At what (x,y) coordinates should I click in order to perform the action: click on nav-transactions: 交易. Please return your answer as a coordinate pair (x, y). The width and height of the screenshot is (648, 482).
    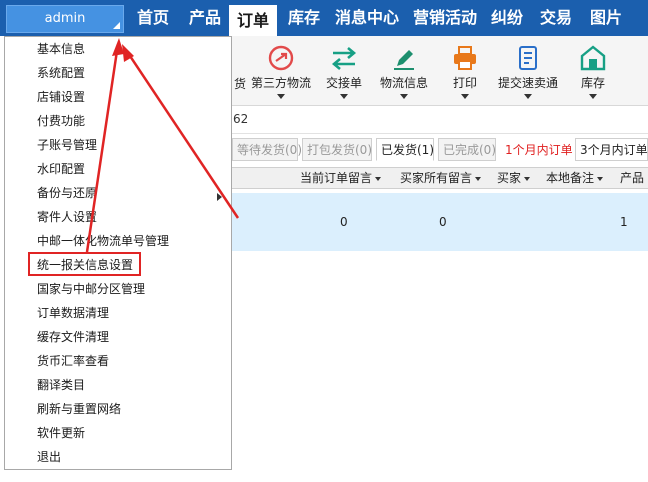
    Looking at the image, I should click on (556, 18).